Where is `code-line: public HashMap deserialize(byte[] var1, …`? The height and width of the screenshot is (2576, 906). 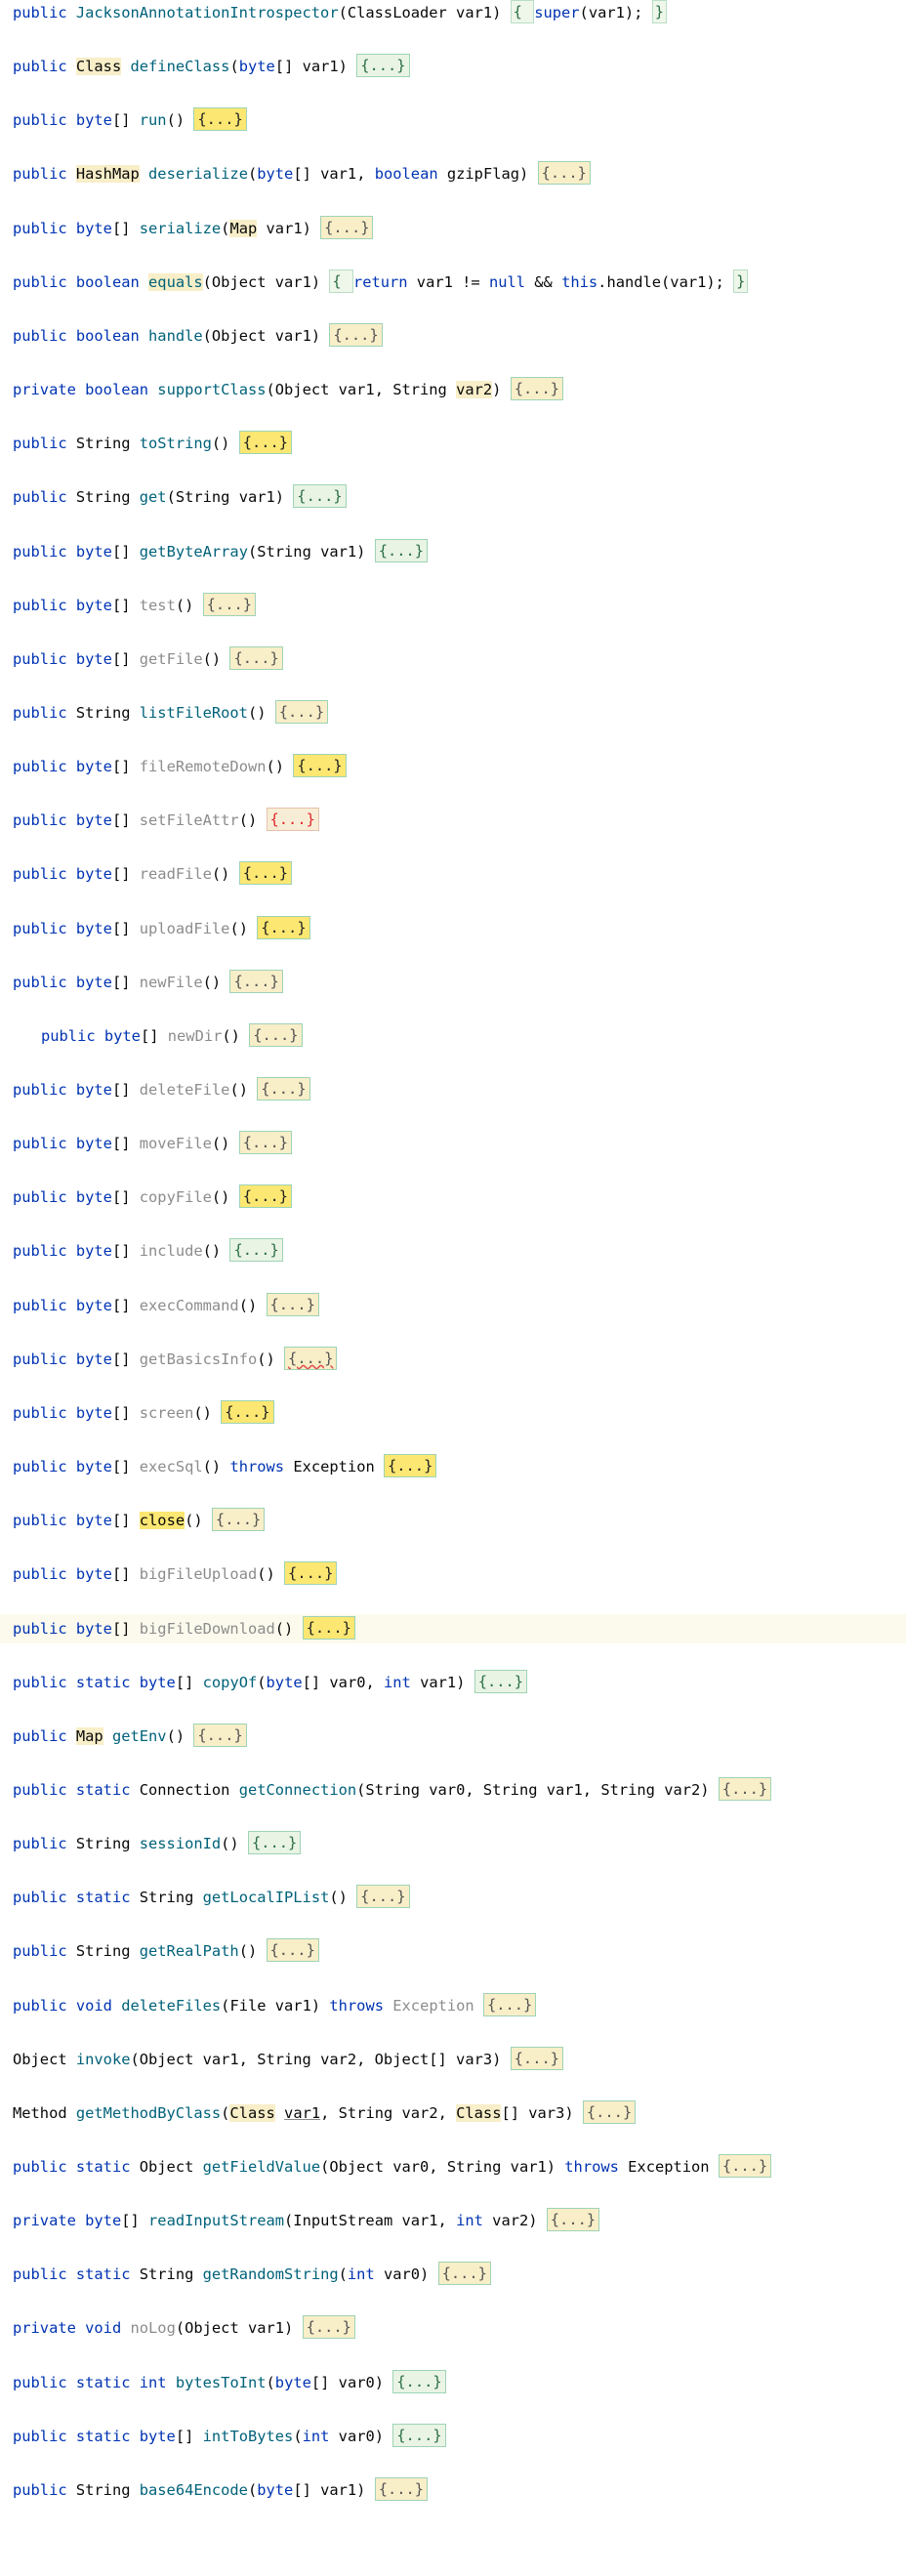 code-line: public HashMap deserialize(byte[] var1, … is located at coordinates (453, 174).